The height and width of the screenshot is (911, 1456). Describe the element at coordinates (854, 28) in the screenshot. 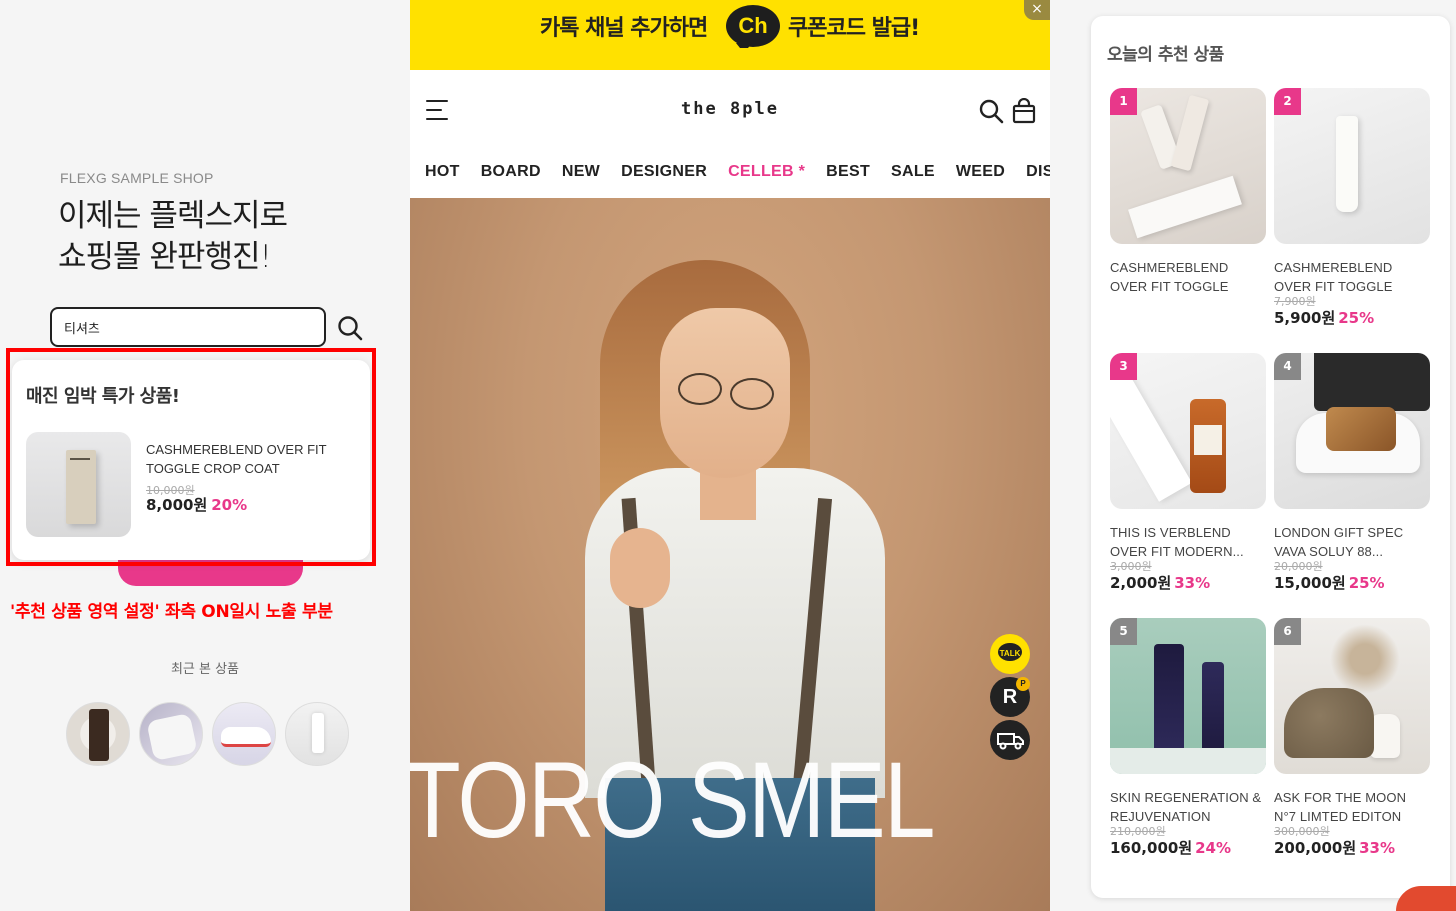

I see `banner-text-right: 쿠폰코드 발급!` at that location.